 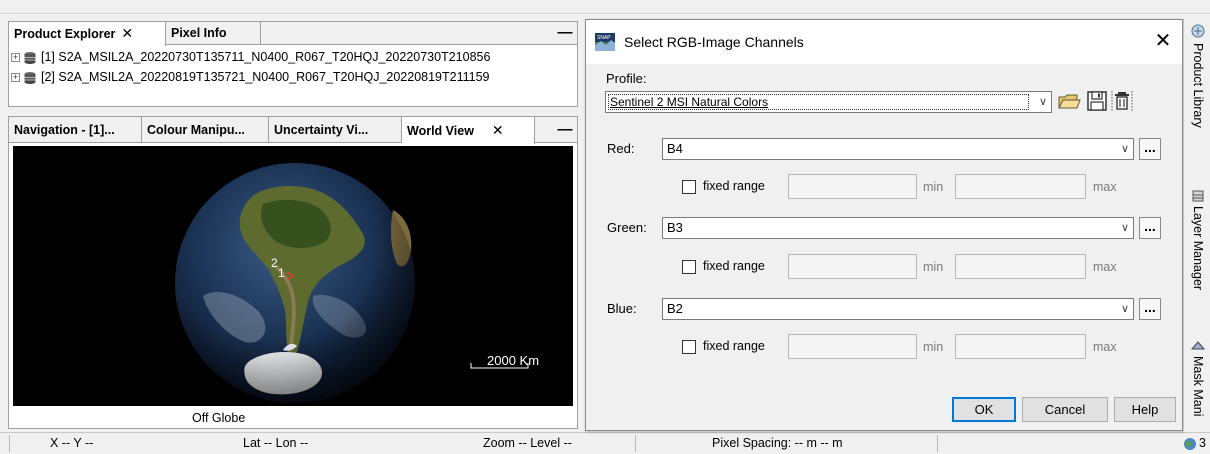 What do you see at coordinates (1105, 187) in the screenshot?
I see `red-max-label: max` at bounding box center [1105, 187].